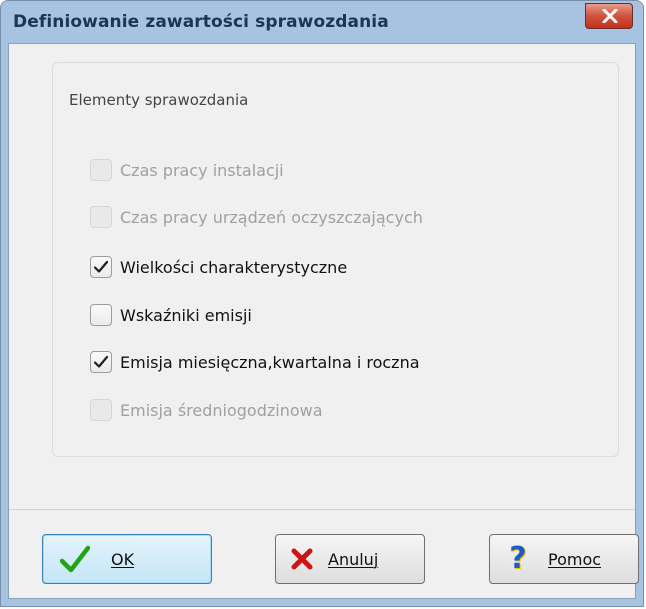 Image resolution: width=646 pixels, height=609 pixels. Describe the element at coordinates (575, 559) in the screenshot. I see `help-button-label: Pomoc` at that location.